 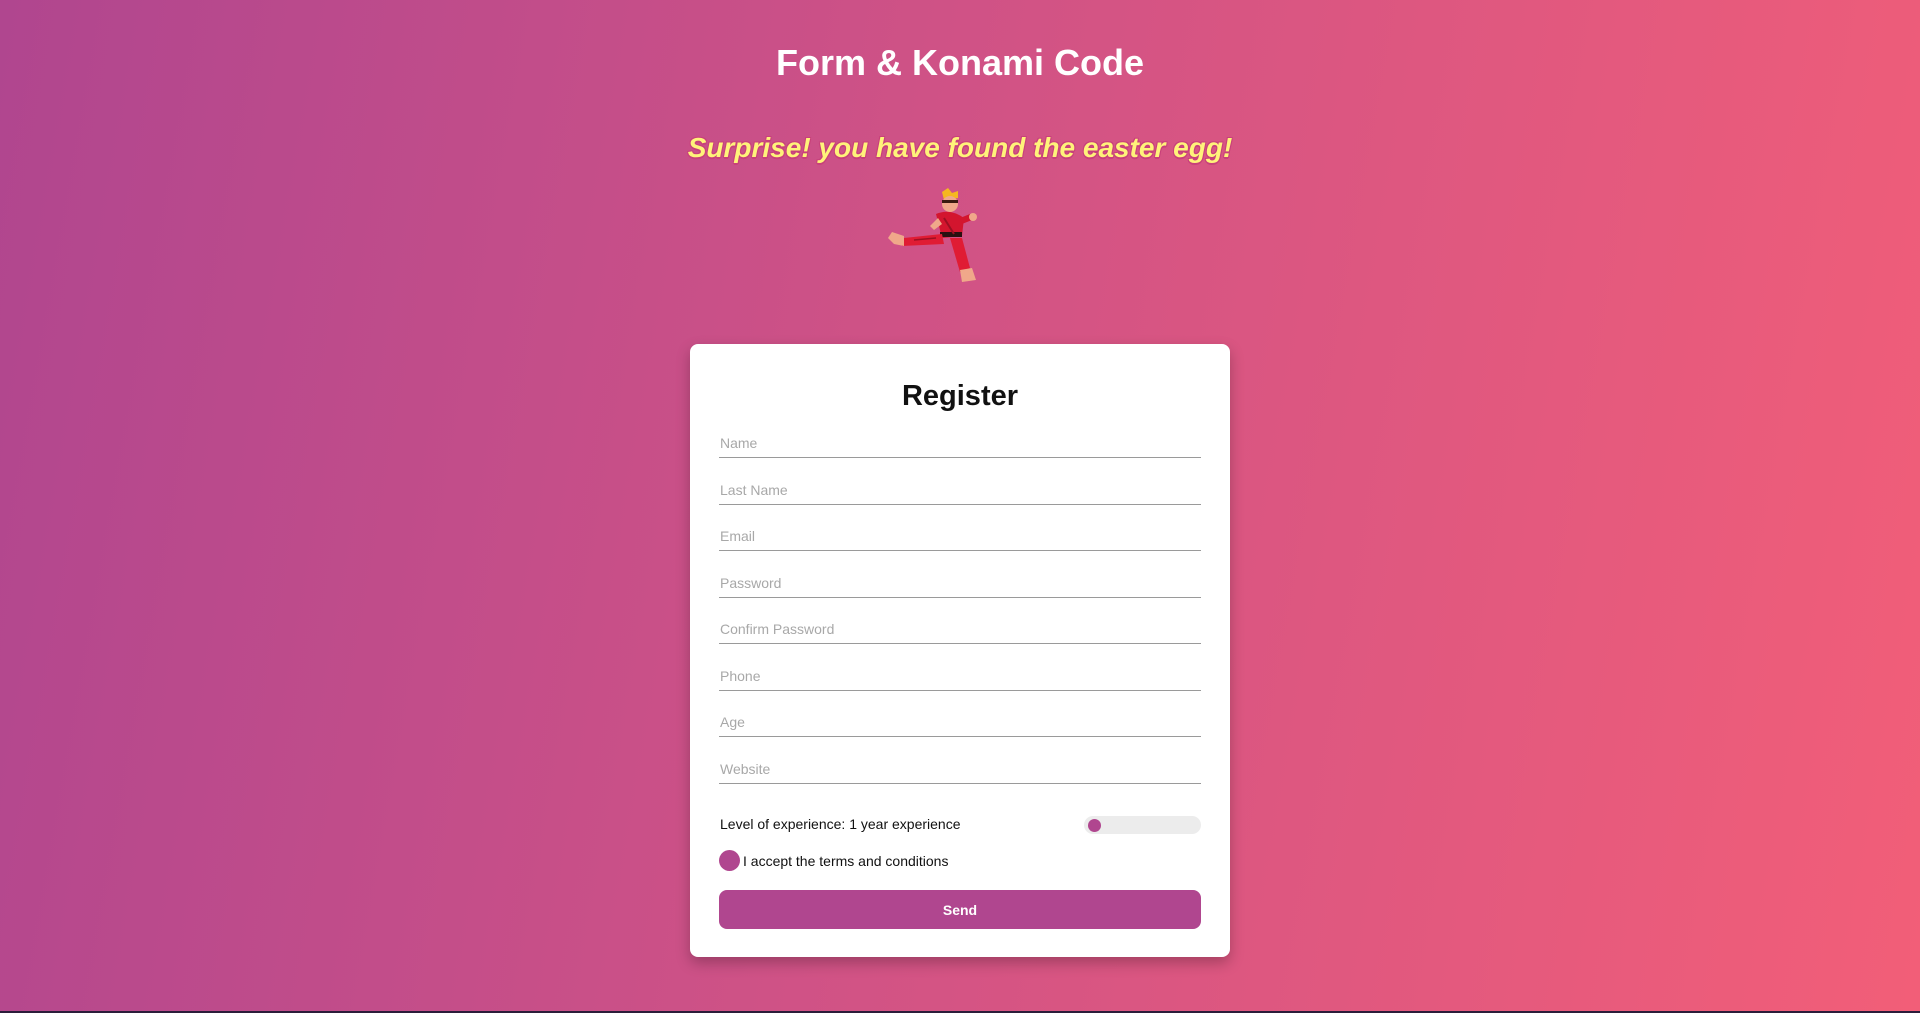 I want to click on email-input, so click(x=960, y=536).